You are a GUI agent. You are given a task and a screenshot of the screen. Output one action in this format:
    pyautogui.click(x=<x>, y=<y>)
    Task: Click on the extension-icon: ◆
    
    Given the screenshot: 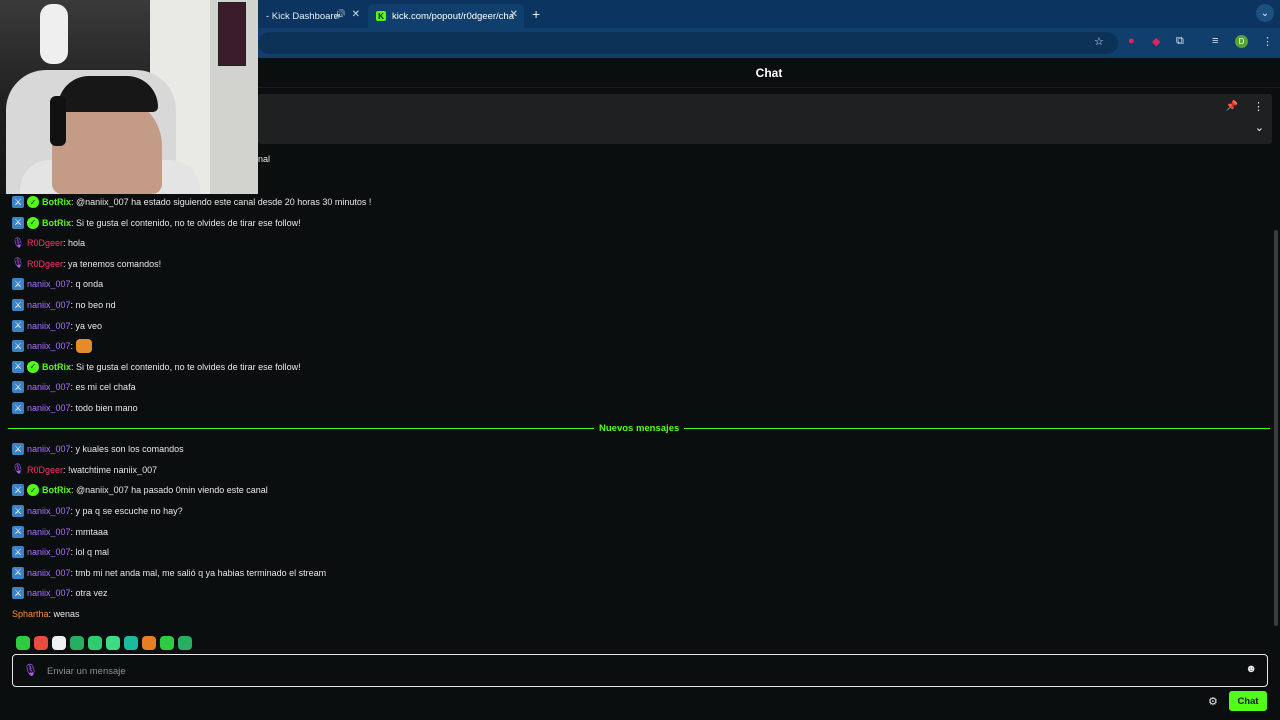 What is the action you would take?
    pyautogui.click(x=1156, y=41)
    